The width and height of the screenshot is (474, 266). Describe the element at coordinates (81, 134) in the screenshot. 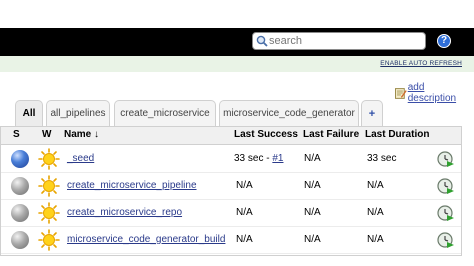

I see `column-name: Name ↓` at that location.